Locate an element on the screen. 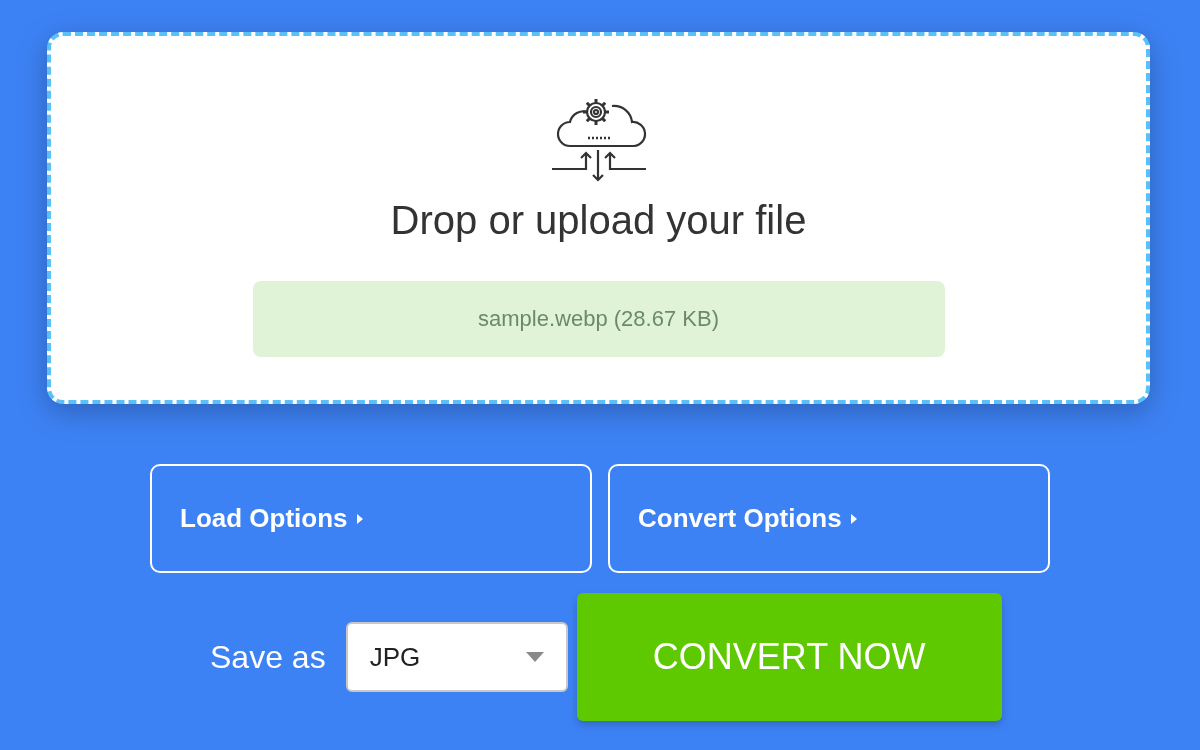 This screenshot has height=750, width=1200. format-dropdown: JPG is located at coordinates (456, 657).